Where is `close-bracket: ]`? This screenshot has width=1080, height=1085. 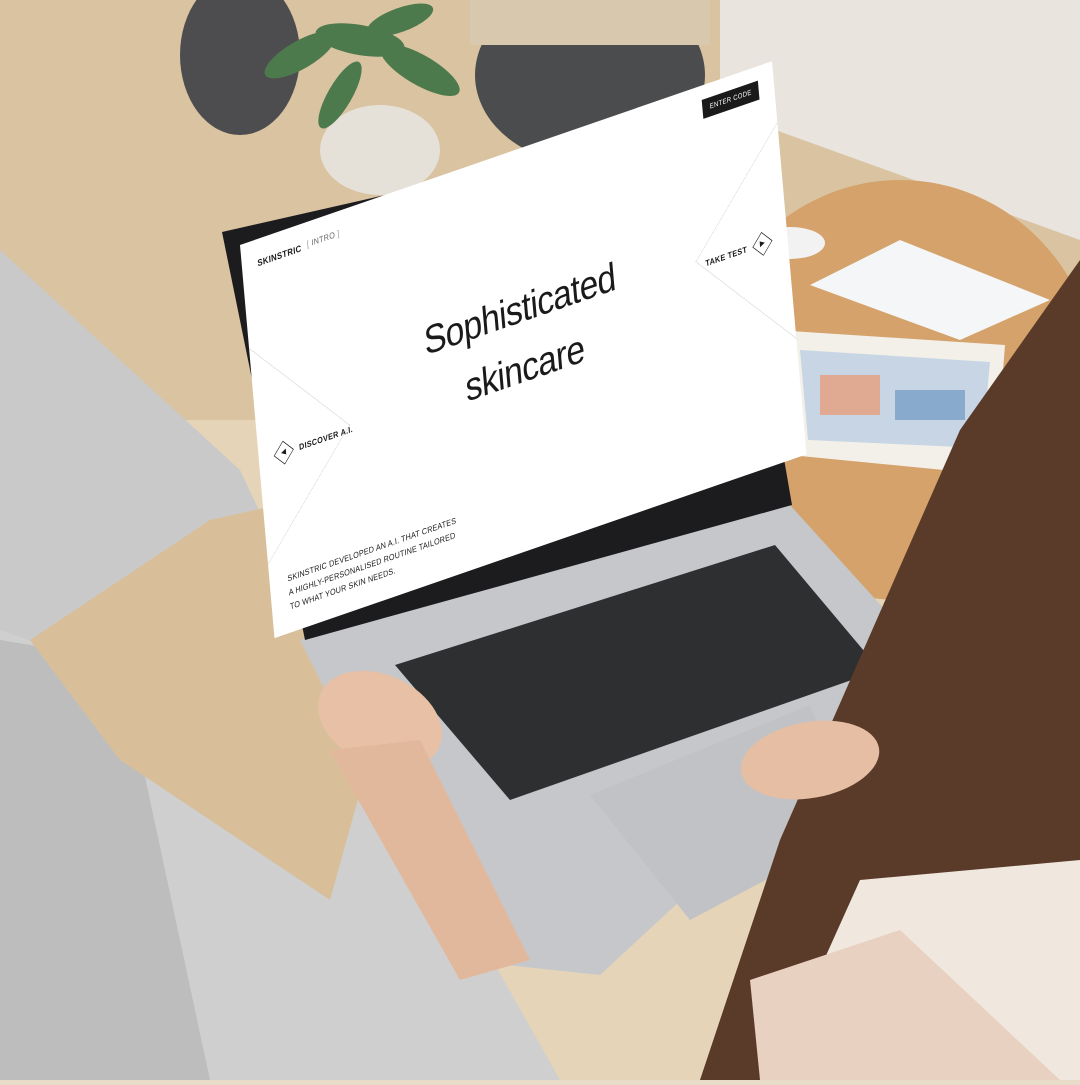 close-bracket: ] is located at coordinates (337, 234).